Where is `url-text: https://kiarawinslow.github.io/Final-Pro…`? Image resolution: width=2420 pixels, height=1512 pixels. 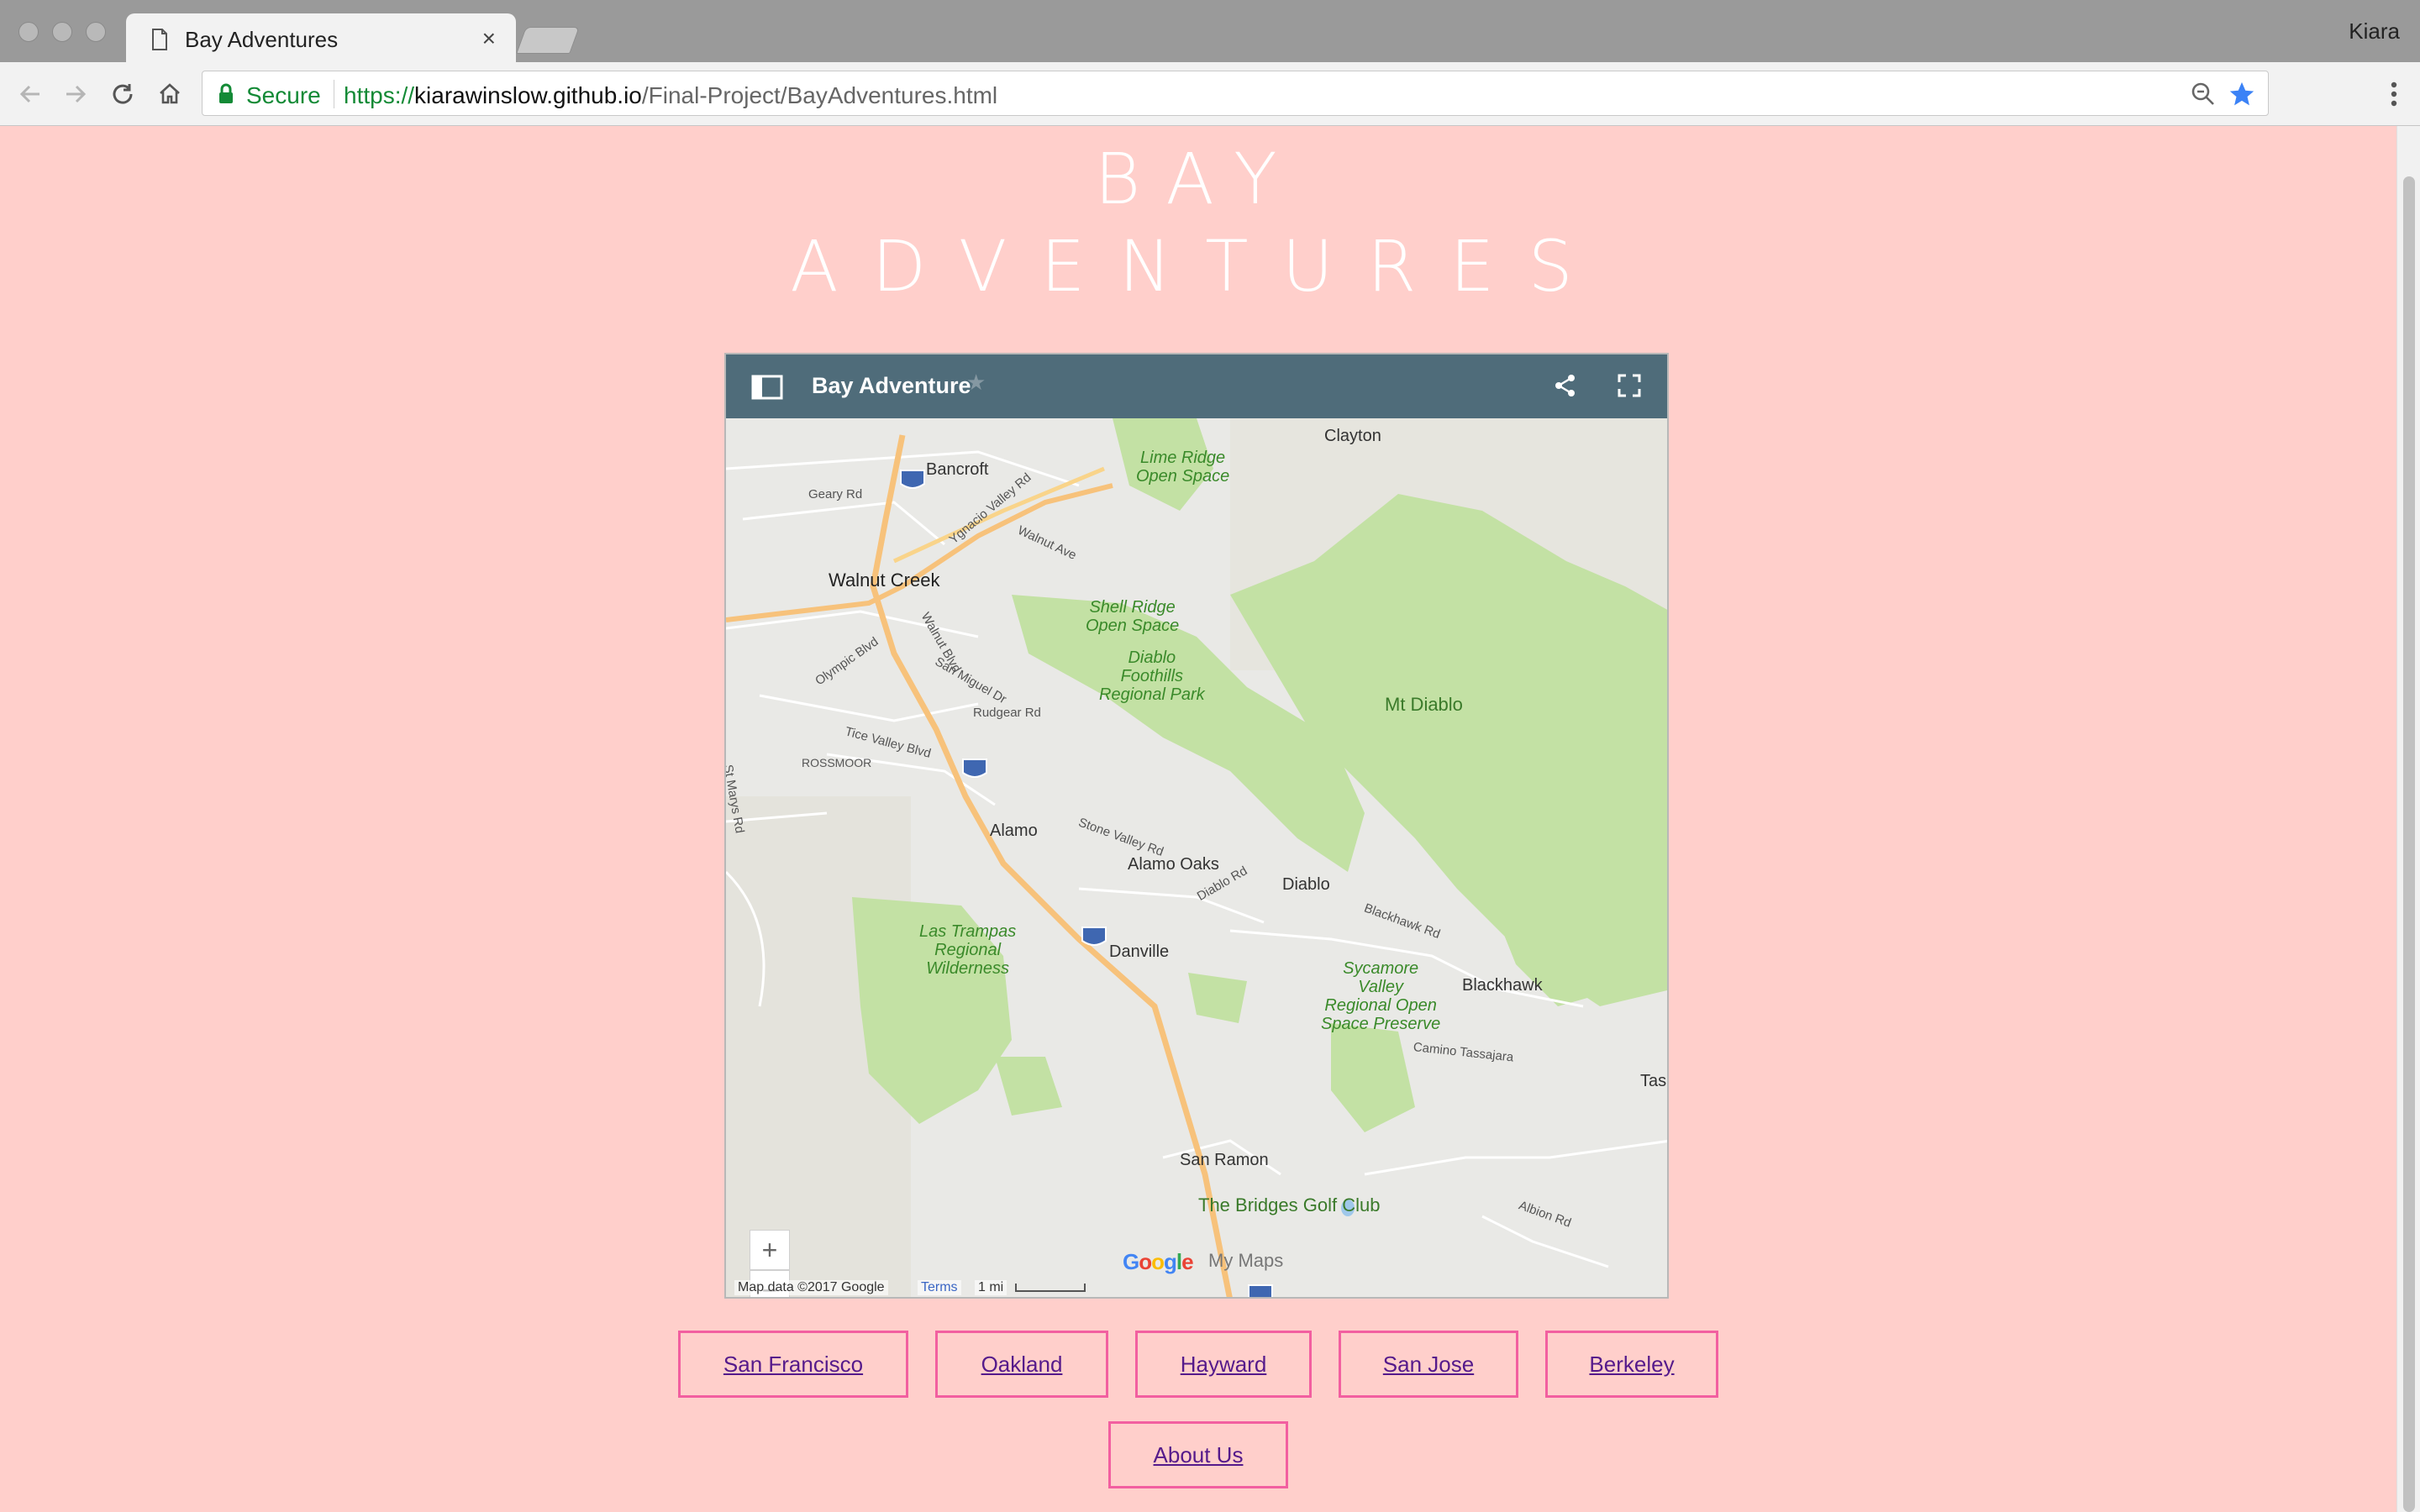
url-text: https://kiarawinslow.github.io/Final-Pro… is located at coordinates (671, 95).